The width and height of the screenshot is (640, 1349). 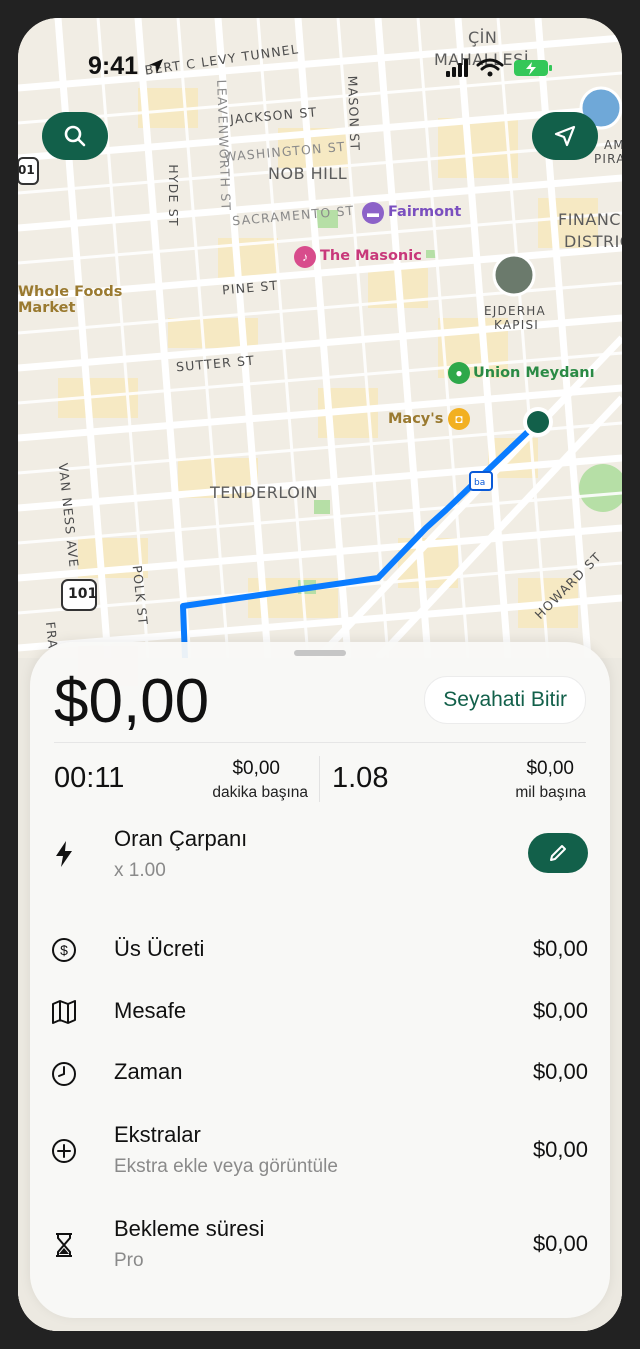 What do you see at coordinates (150, 1010) in the screenshot?
I see `row-title: Mesafe` at bounding box center [150, 1010].